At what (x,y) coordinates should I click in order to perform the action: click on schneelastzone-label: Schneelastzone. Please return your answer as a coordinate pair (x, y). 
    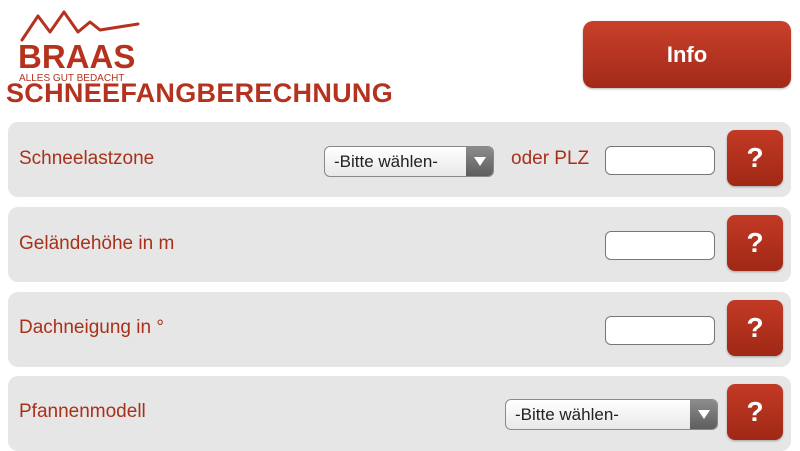
    Looking at the image, I should click on (87, 158).